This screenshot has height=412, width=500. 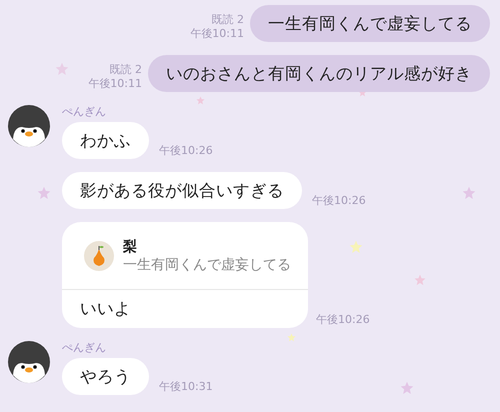 I want to click on quoted-sender-name: 梨, so click(x=130, y=247).